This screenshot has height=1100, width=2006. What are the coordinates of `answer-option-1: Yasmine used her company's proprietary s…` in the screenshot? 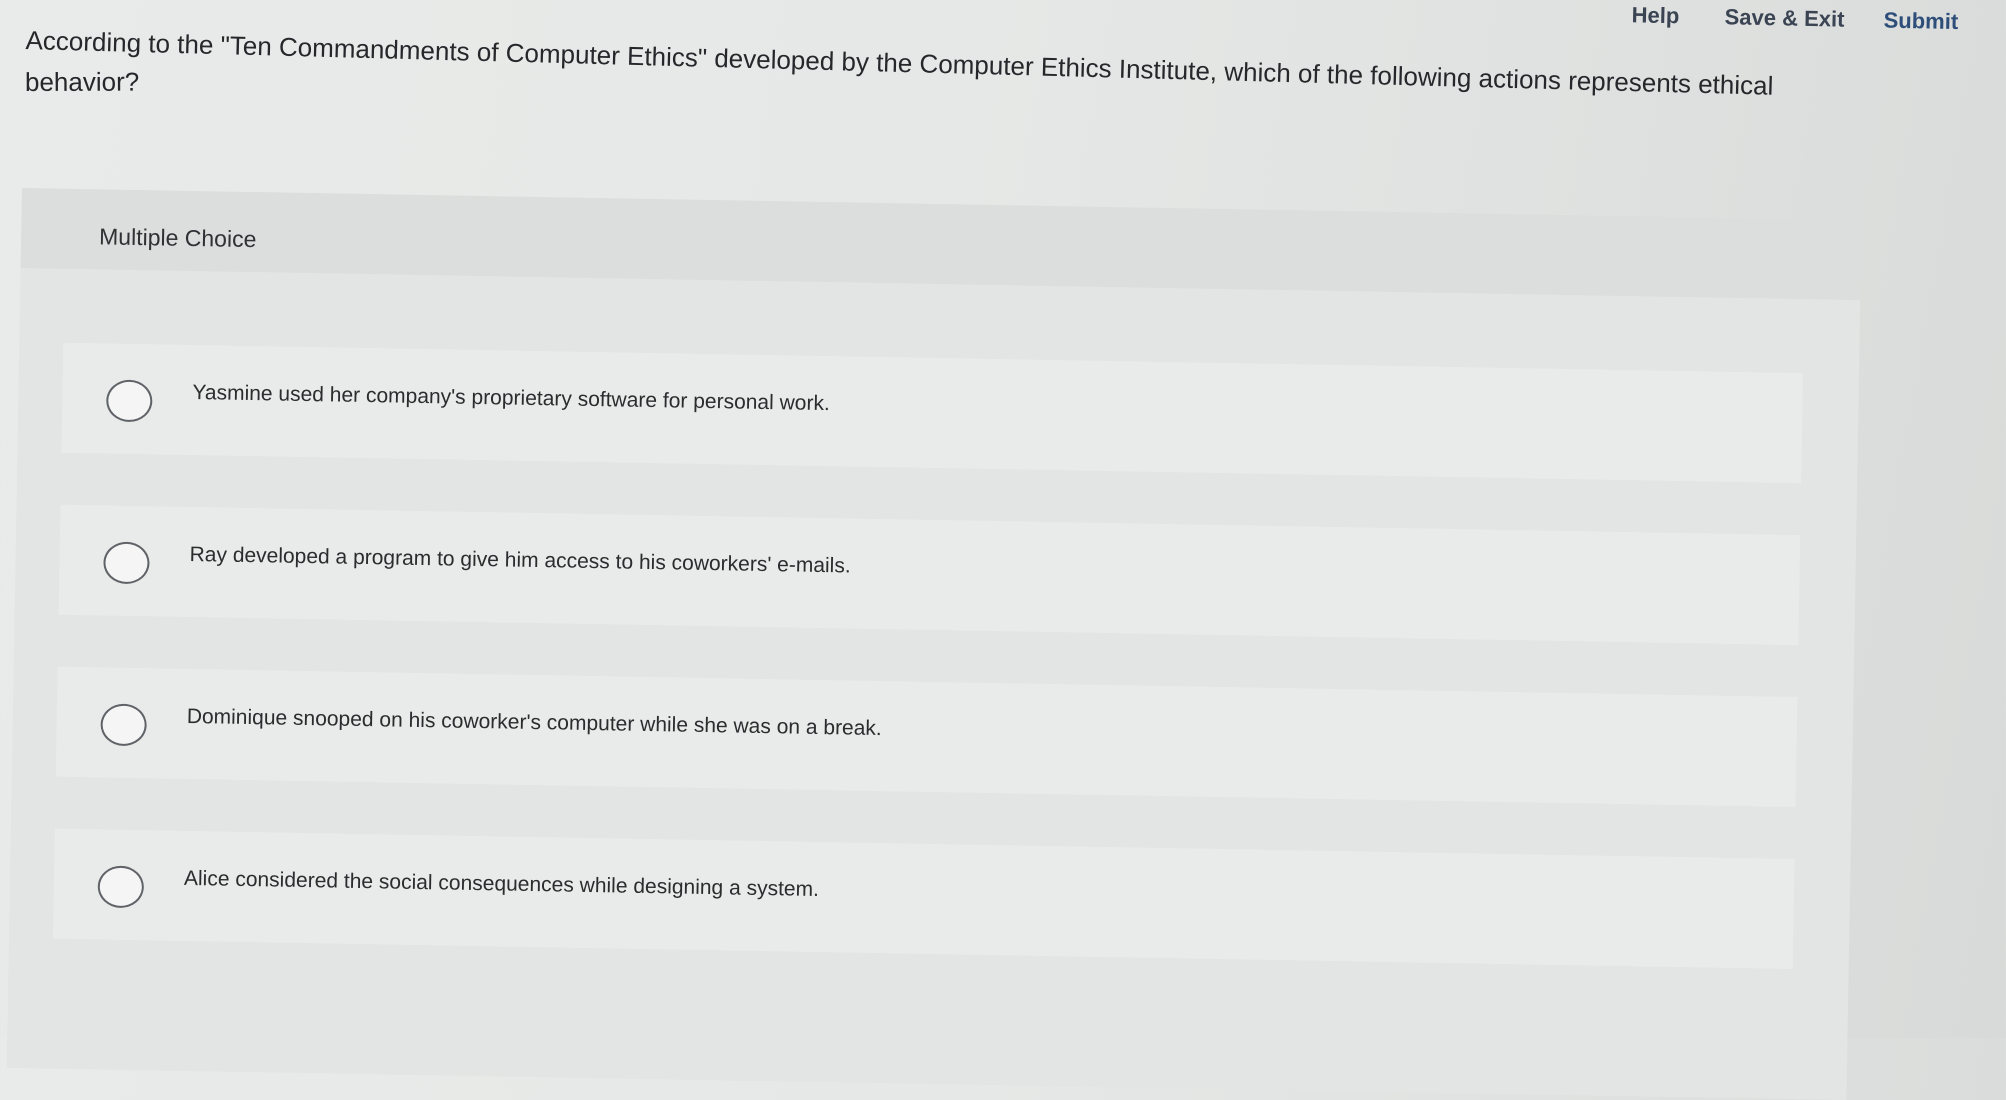 It's located at (932, 413).